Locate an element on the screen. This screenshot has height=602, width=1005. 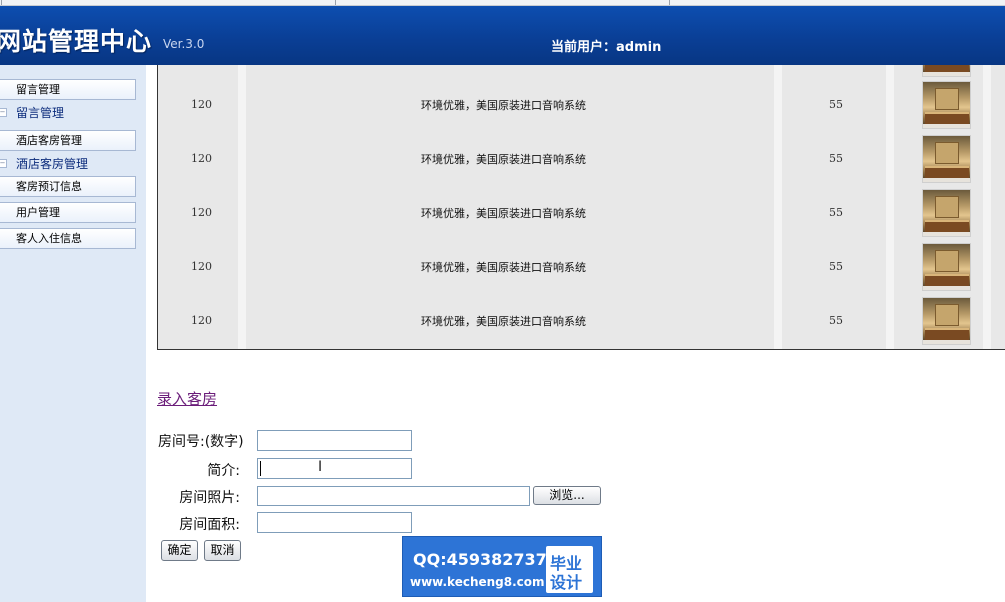
text-caret is located at coordinates (260, 468).